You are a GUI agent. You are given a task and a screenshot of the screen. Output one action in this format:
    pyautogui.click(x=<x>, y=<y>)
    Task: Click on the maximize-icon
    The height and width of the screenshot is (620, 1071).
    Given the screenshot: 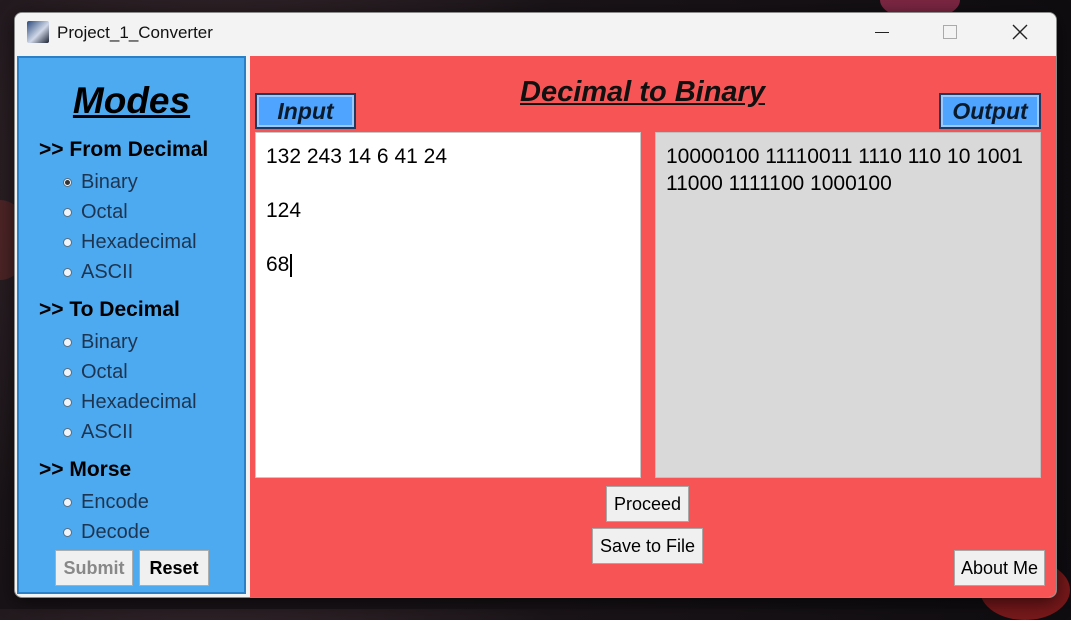 What is the action you would take?
    pyautogui.click(x=950, y=32)
    